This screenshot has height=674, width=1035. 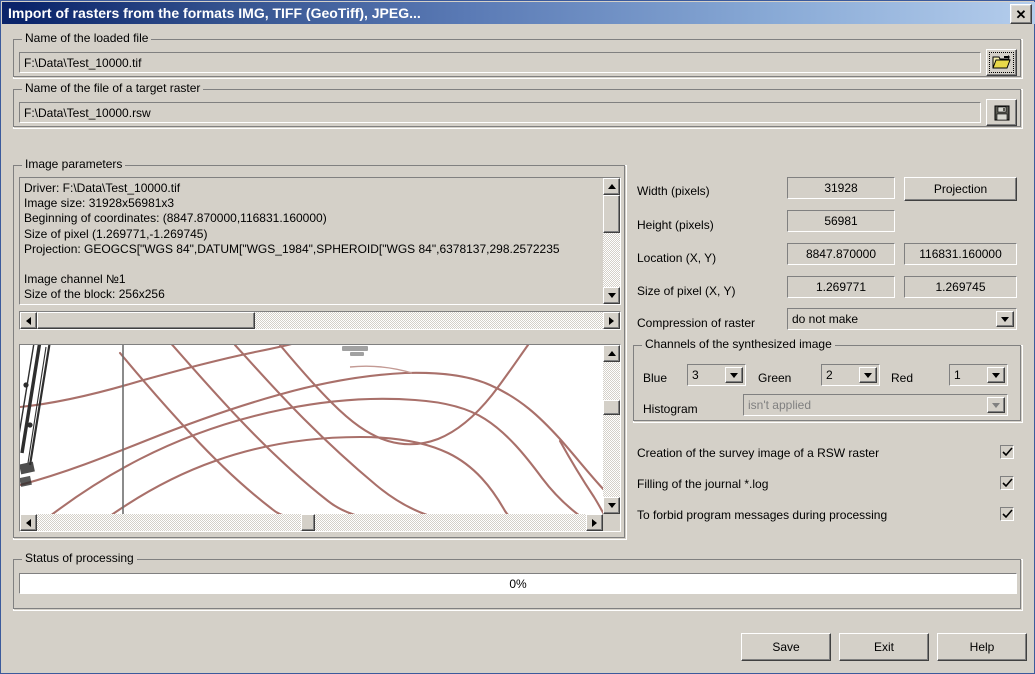 I want to click on progress-bar: 0%, so click(x=518, y=583).